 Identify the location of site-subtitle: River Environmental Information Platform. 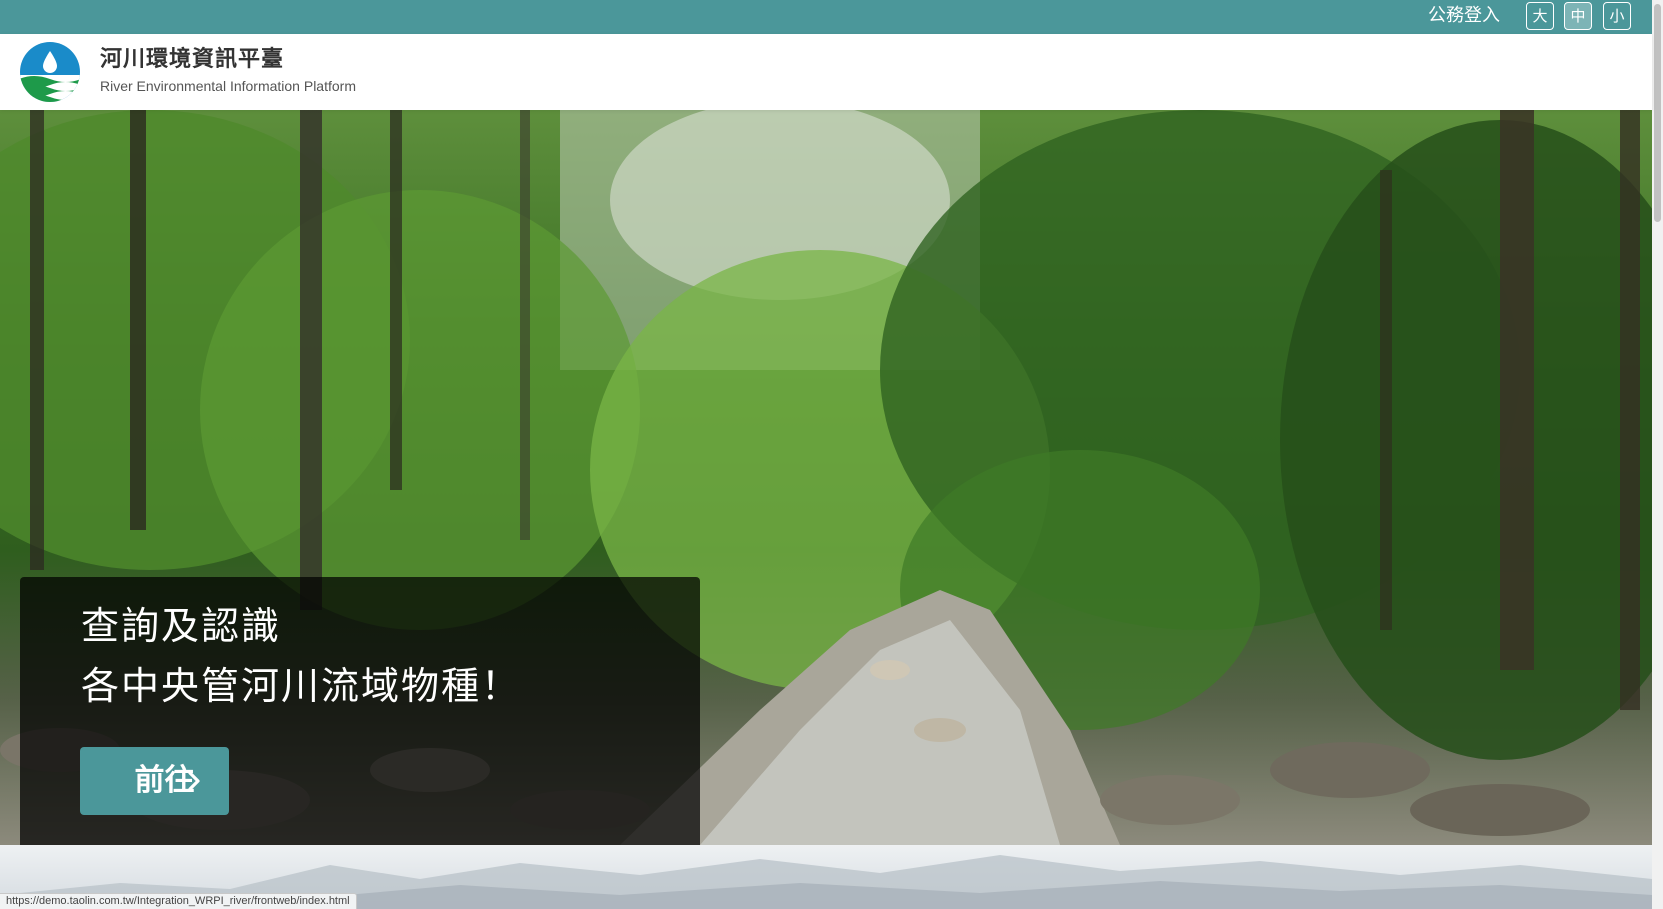
(228, 86).